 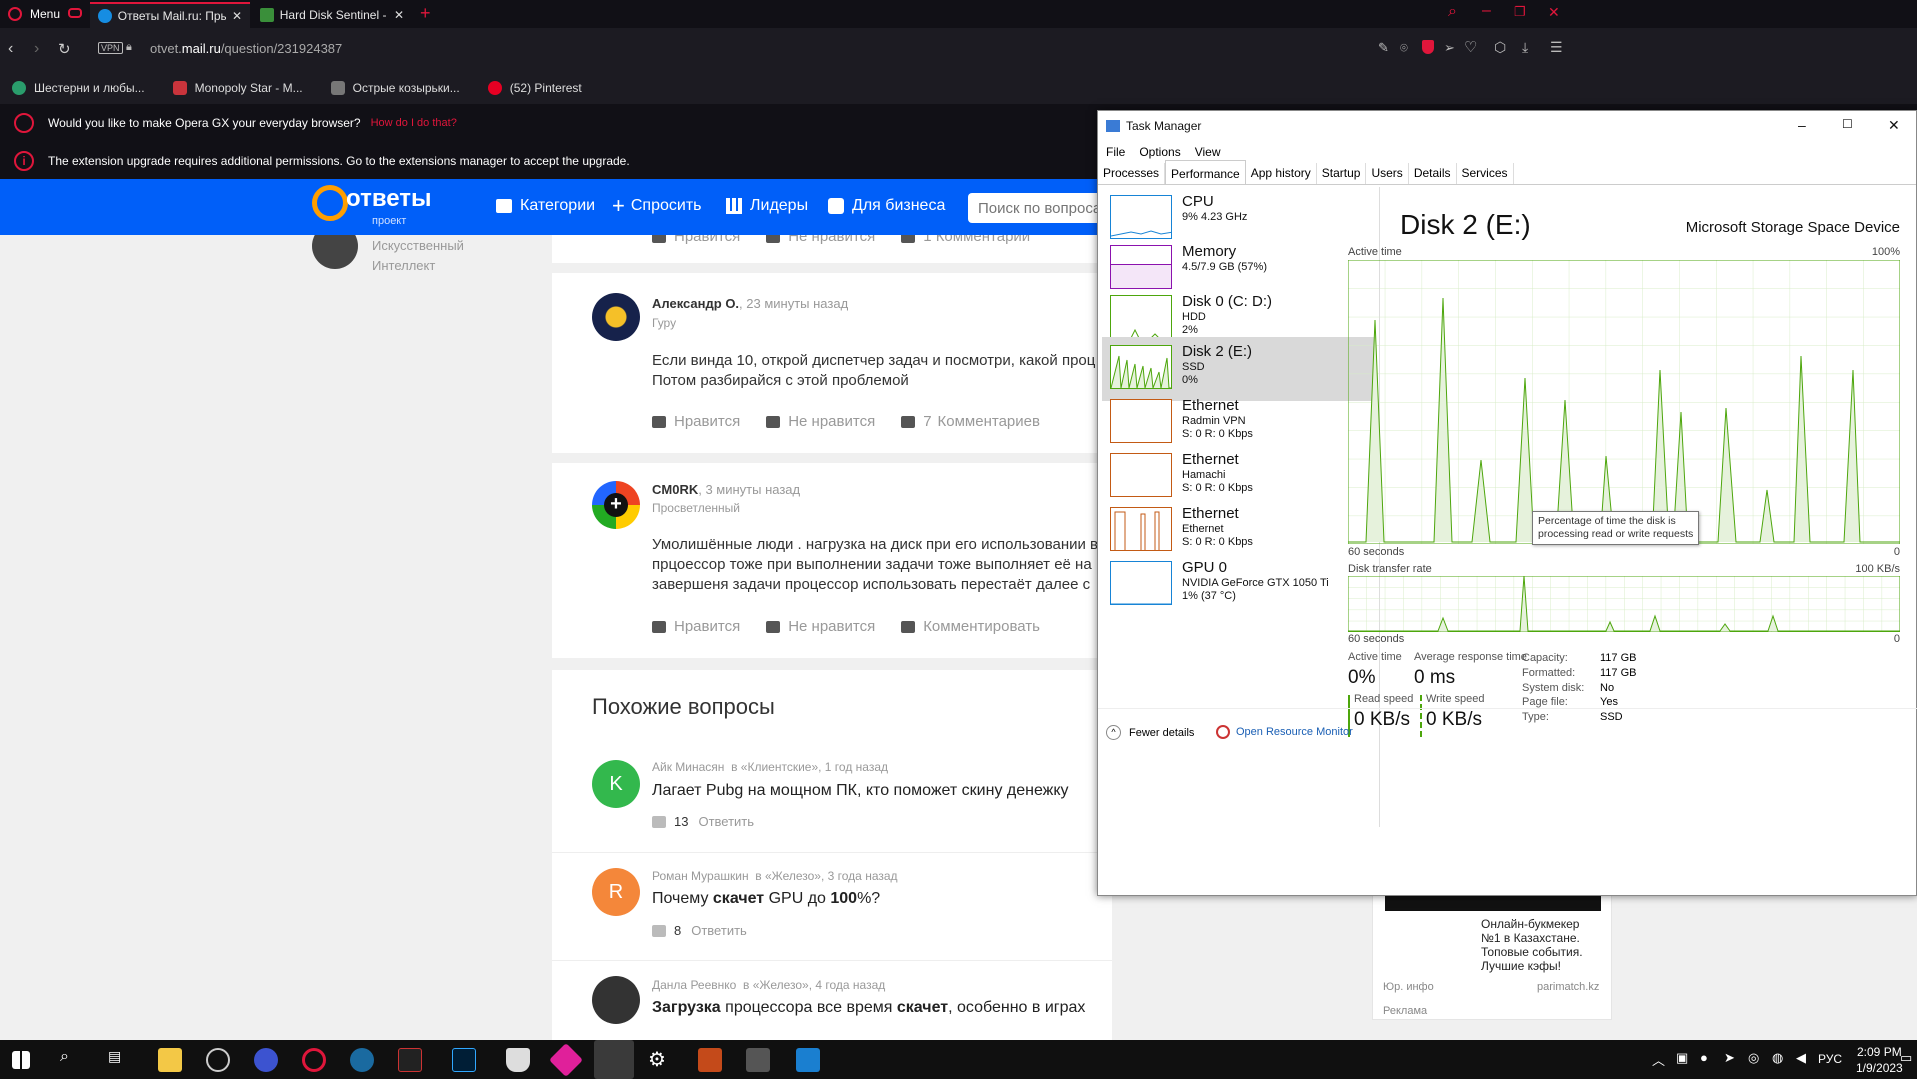 I want to click on open-resource-monitor-link: Open Resource Monitor, so click(x=1284, y=732).